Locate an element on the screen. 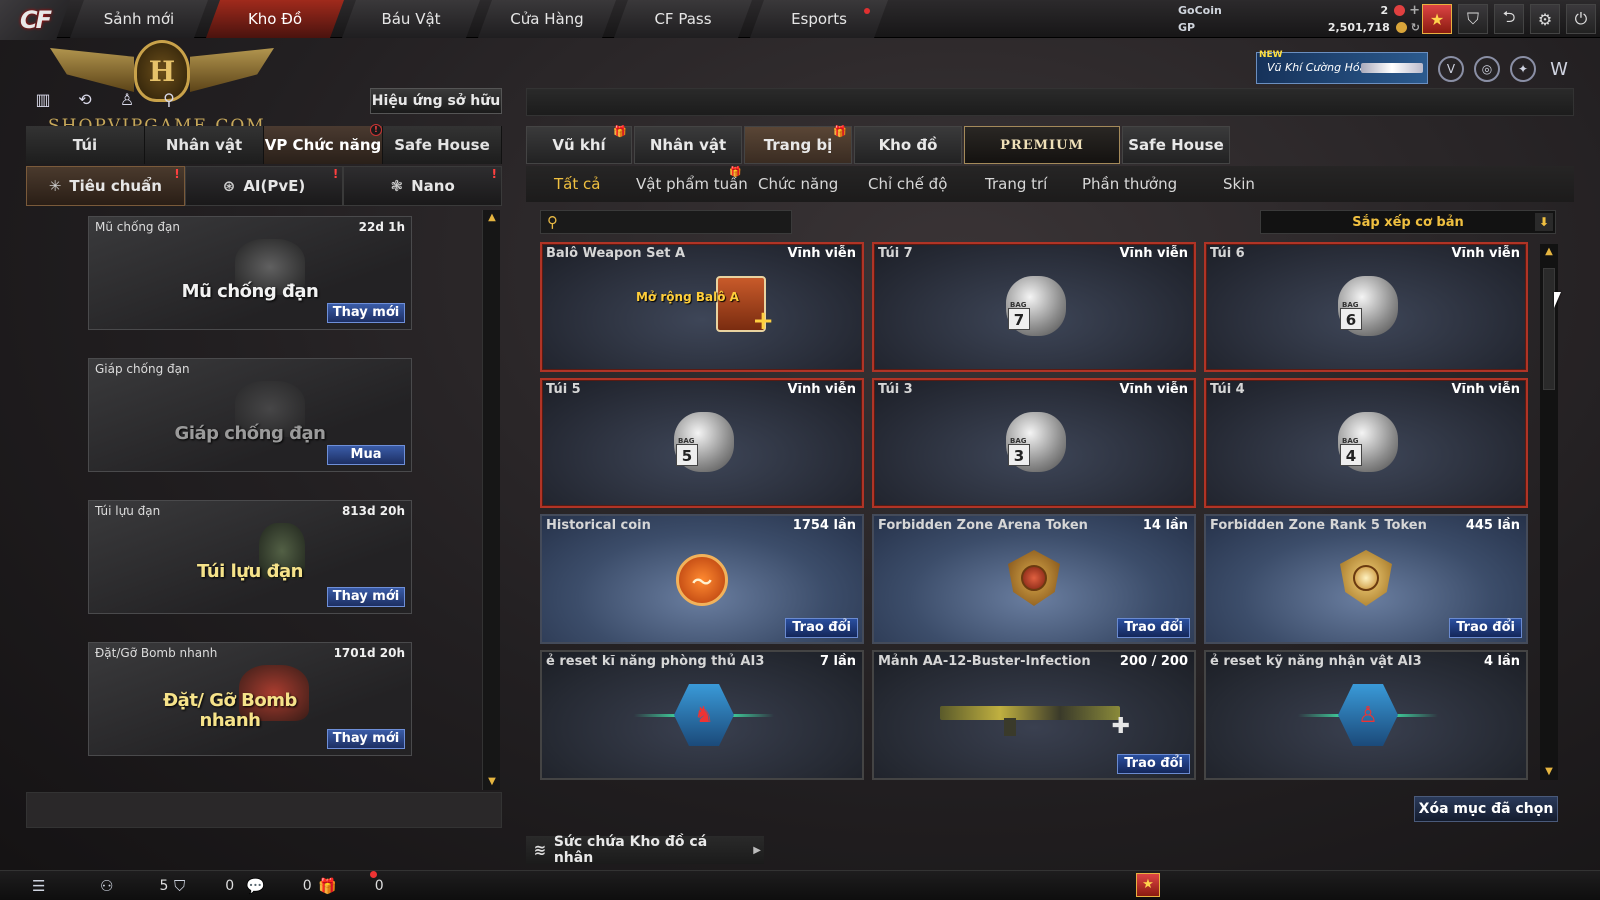  menu-list-icon: ☰ is located at coordinates (38, 886).